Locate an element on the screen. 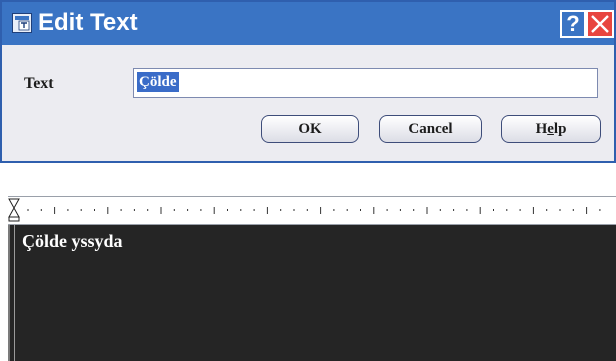  text-input: Çölde is located at coordinates (365, 83).